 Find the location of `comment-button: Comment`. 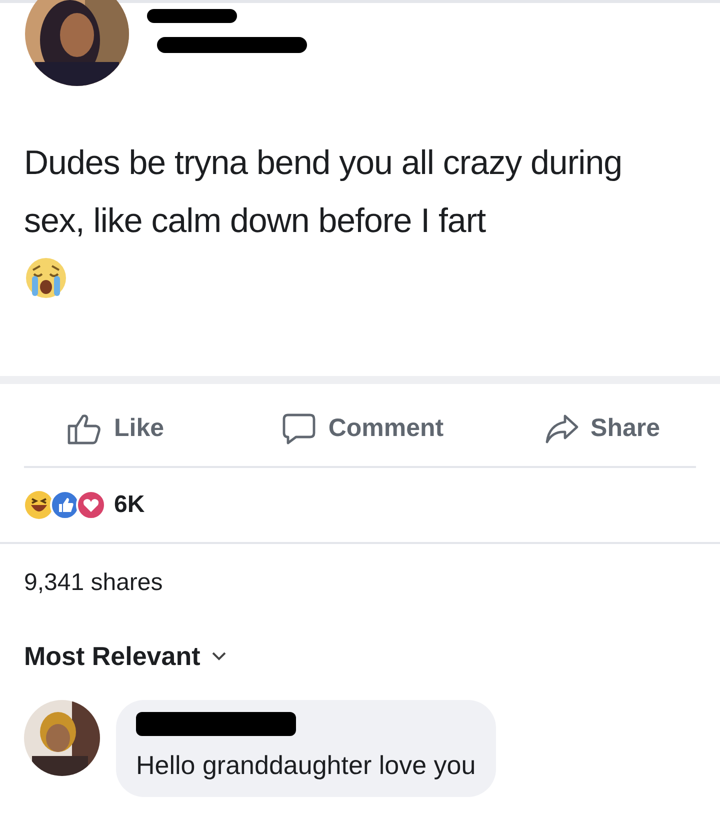

comment-button: Comment is located at coordinates (363, 429).